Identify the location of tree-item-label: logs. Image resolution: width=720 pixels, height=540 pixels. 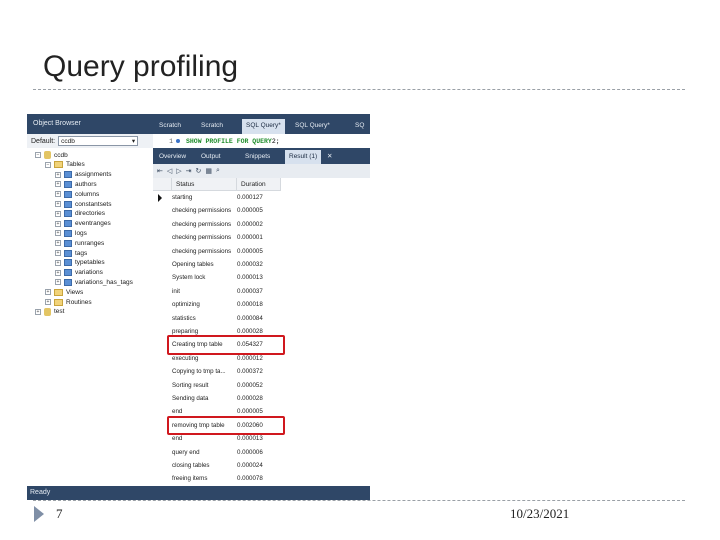
(81, 233).